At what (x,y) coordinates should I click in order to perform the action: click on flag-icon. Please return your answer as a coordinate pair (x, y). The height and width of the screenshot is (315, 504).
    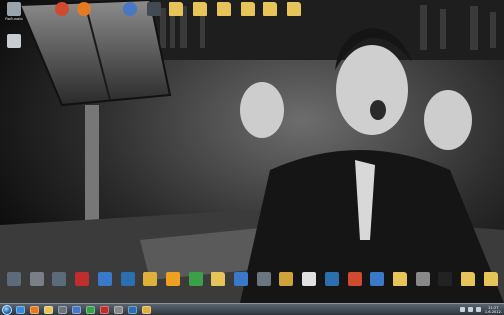
    Looking at the image, I should click on (478, 309).